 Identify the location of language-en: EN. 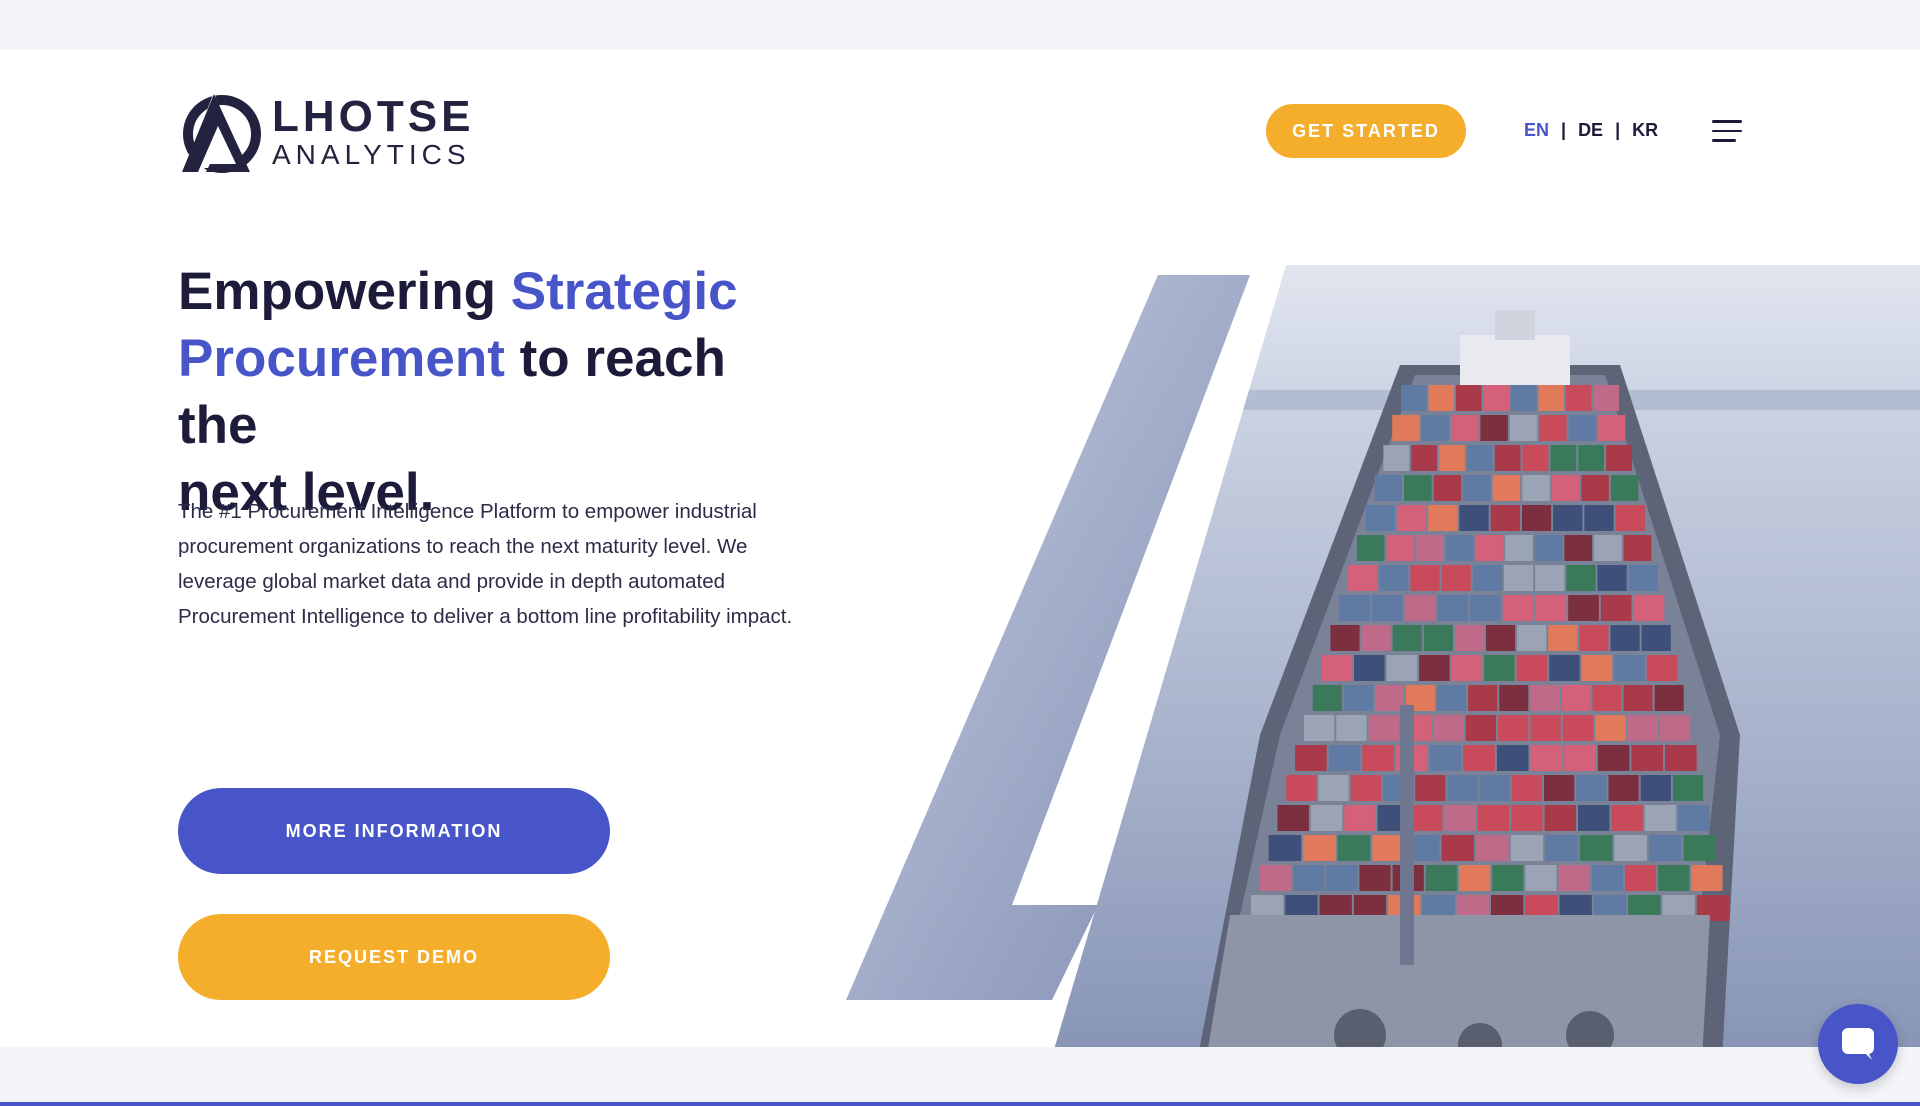
(1536, 130).